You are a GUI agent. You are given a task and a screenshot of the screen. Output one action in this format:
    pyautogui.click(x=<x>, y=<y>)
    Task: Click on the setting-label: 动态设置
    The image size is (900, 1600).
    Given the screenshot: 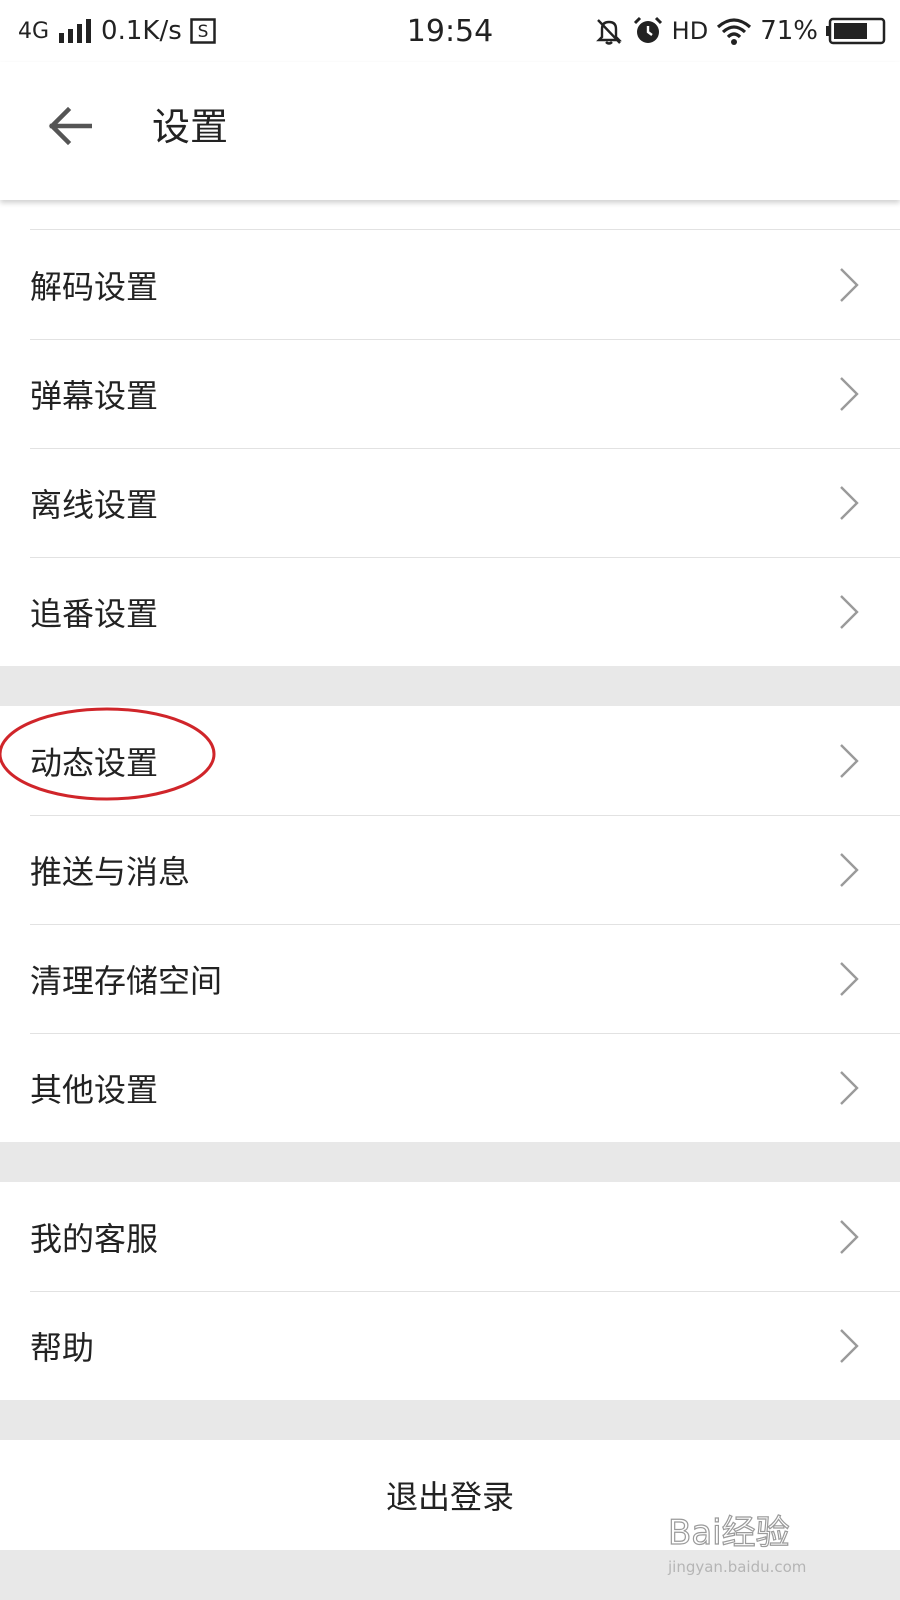 What is the action you would take?
    pyautogui.click(x=94, y=762)
    